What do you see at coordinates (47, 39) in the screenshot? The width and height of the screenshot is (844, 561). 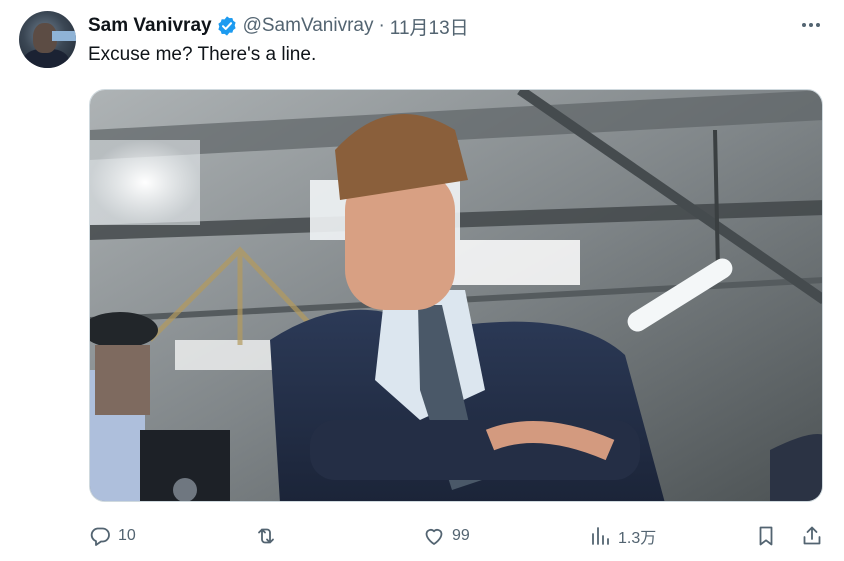 I see `avatar` at bounding box center [47, 39].